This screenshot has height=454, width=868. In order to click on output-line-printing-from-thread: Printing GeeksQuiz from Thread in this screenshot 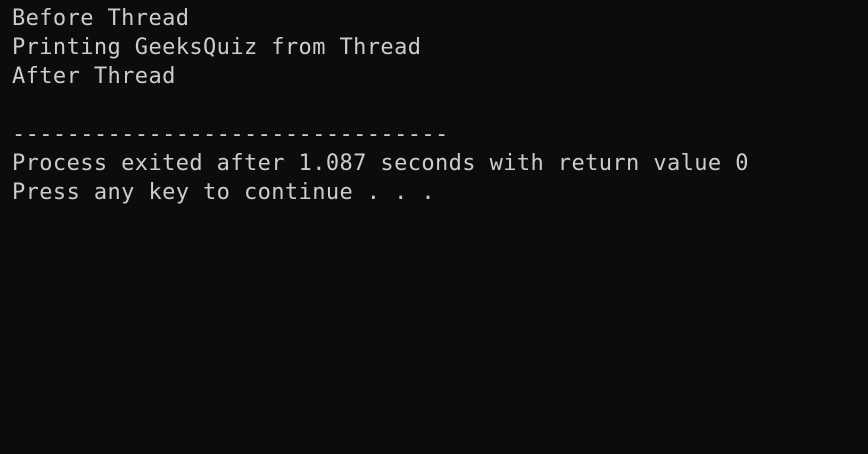, I will do `click(217, 47)`.